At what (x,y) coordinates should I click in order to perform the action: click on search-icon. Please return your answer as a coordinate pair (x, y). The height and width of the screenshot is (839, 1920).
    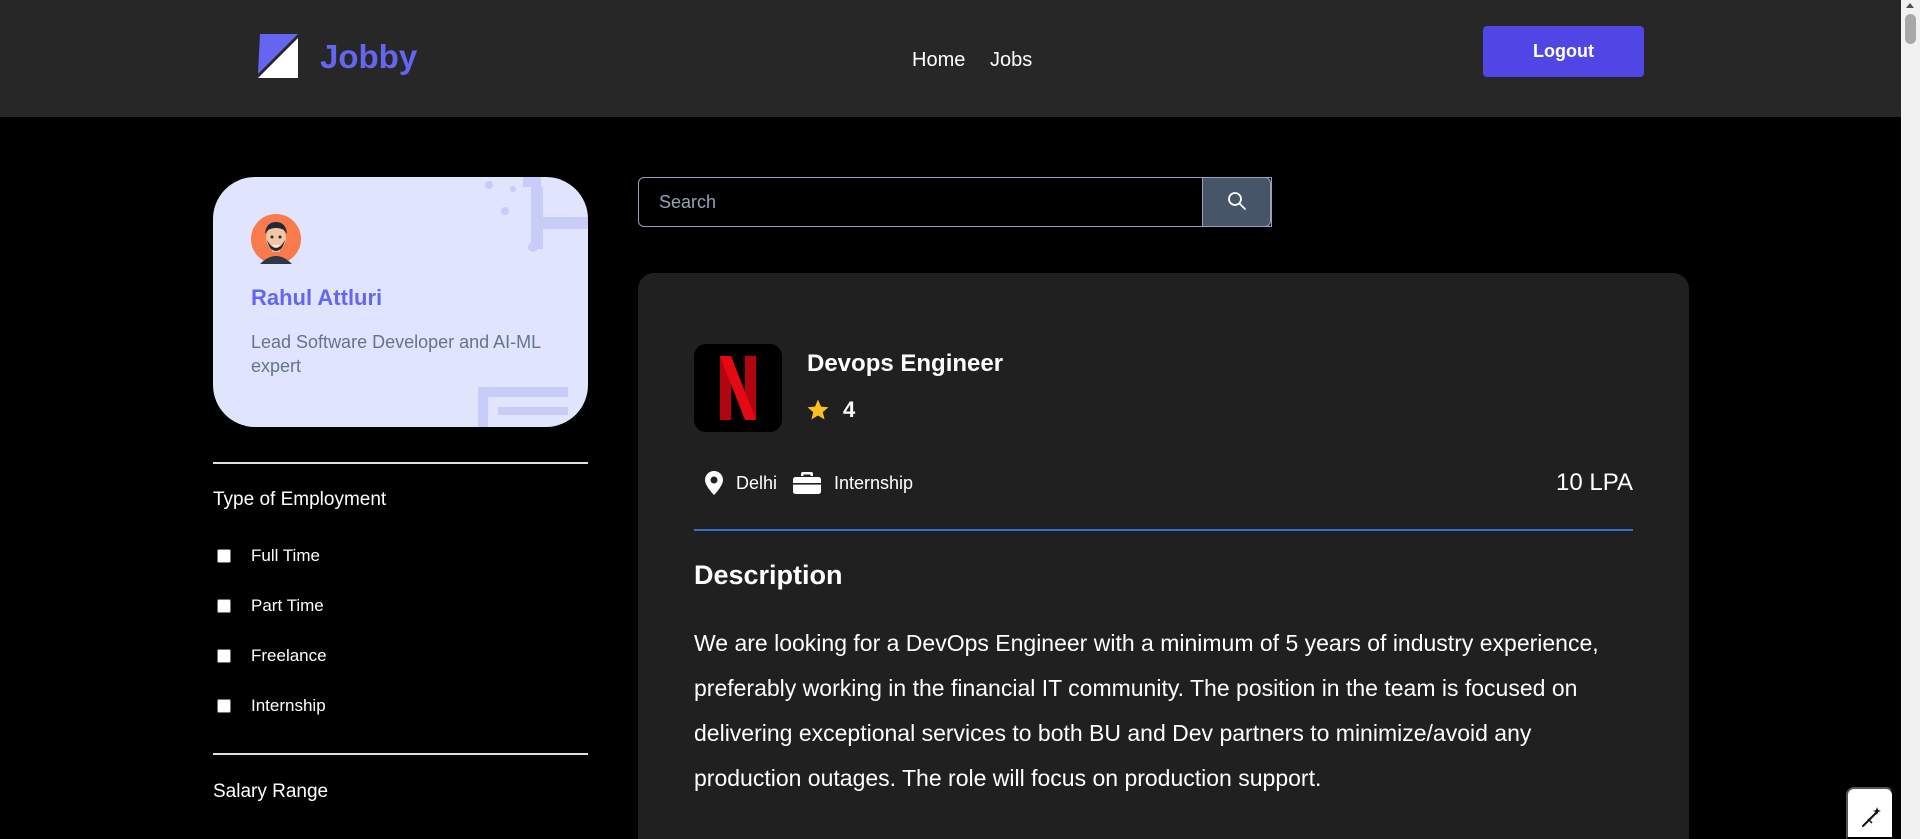
    Looking at the image, I should click on (1237, 201).